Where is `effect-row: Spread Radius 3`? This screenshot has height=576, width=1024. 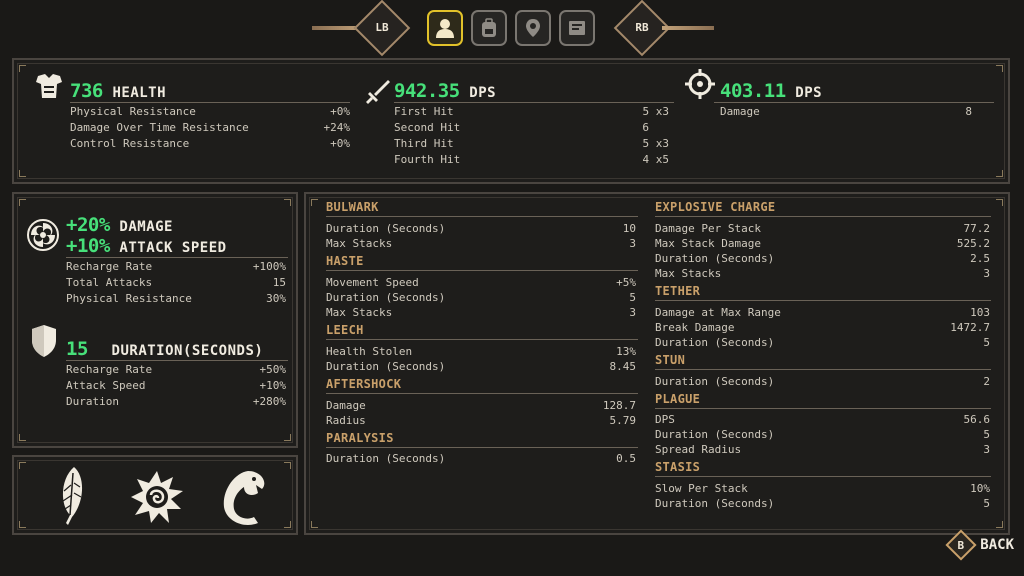 effect-row: Spread Radius 3 is located at coordinates (822, 449).